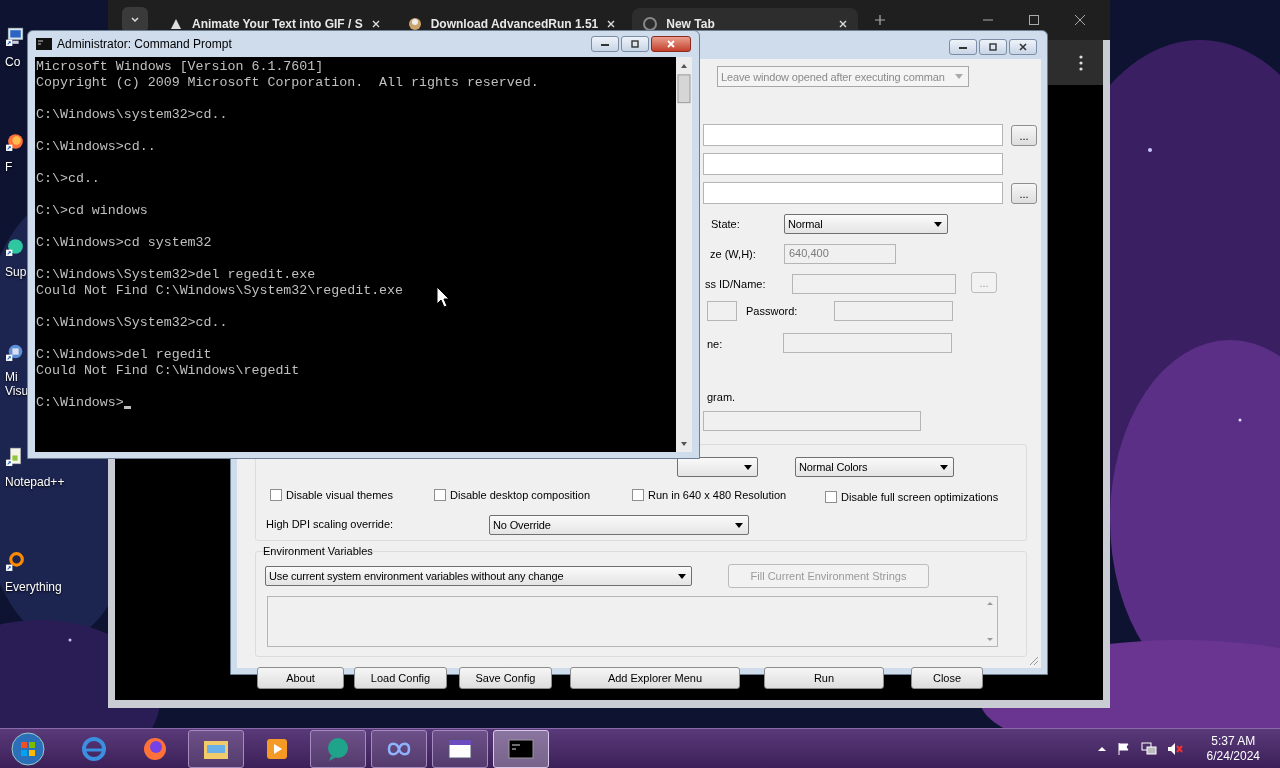  What do you see at coordinates (15, 561) in the screenshot?
I see `ring-icon` at bounding box center [15, 561].